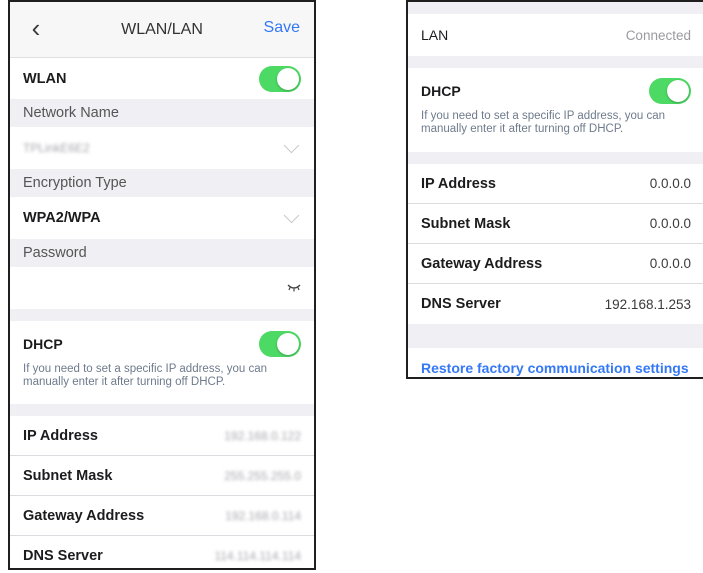  I want to click on subnet-mask-row: Subnet Mask 0.0.0.0, so click(555, 224).